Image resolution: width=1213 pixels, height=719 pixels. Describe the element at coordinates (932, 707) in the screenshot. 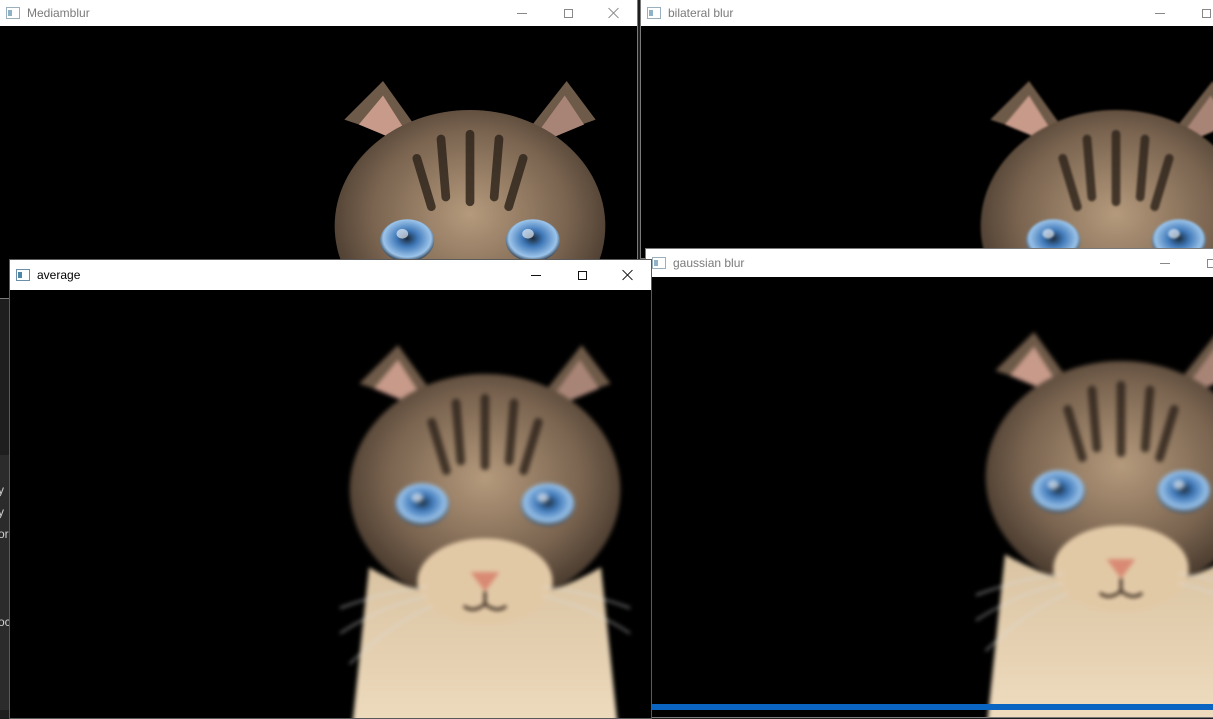

I see `taskbar-fragment` at that location.